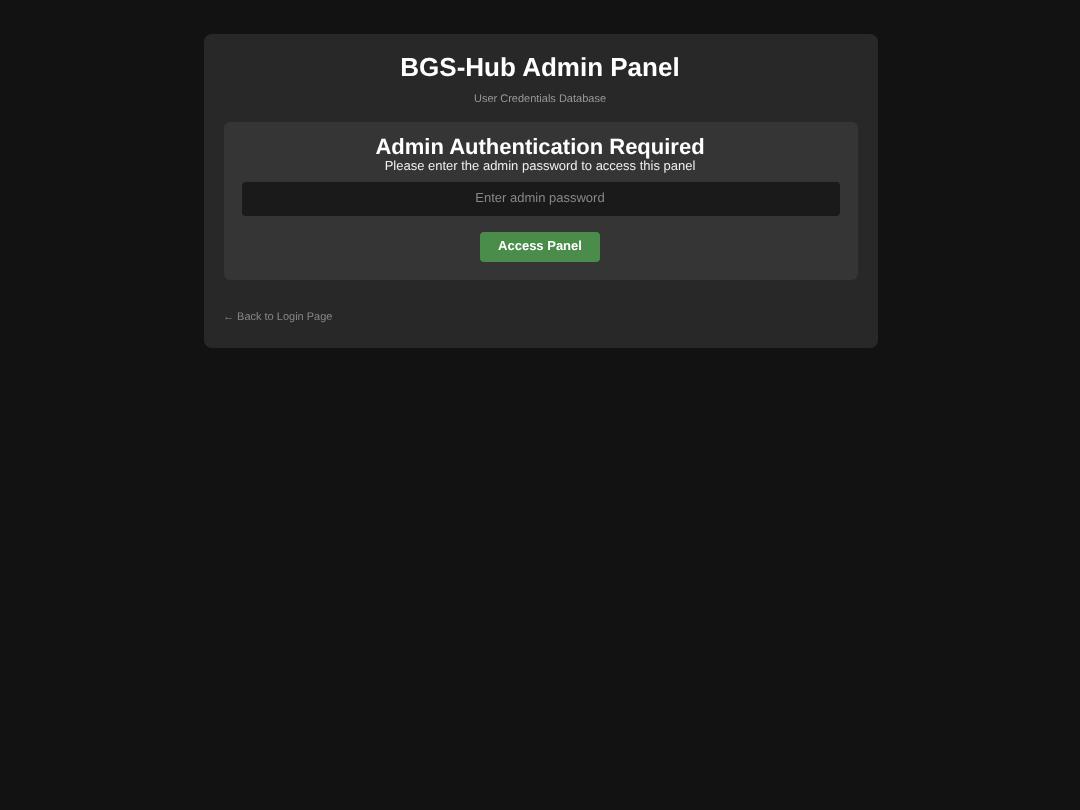 This screenshot has height=810, width=1080. What do you see at coordinates (540, 68) in the screenshot?
I see `panel-title: BGS-Hub Admin Panel` at bounding box center [540, 68].